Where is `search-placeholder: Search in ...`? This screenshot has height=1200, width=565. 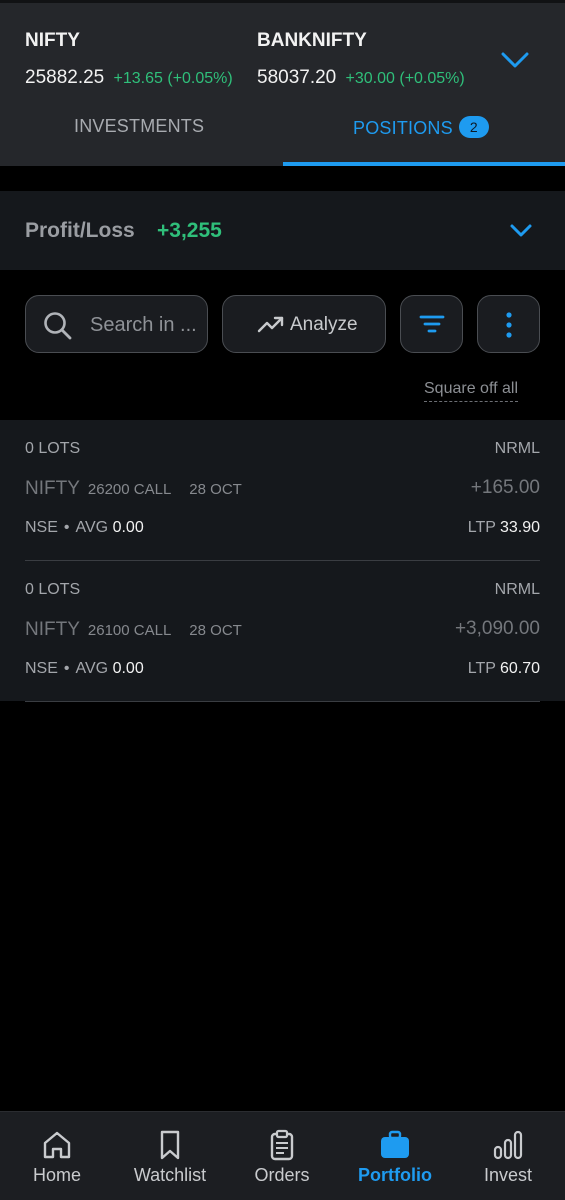 search-placeholder: Search in ... is located at coordinates (143, 325).